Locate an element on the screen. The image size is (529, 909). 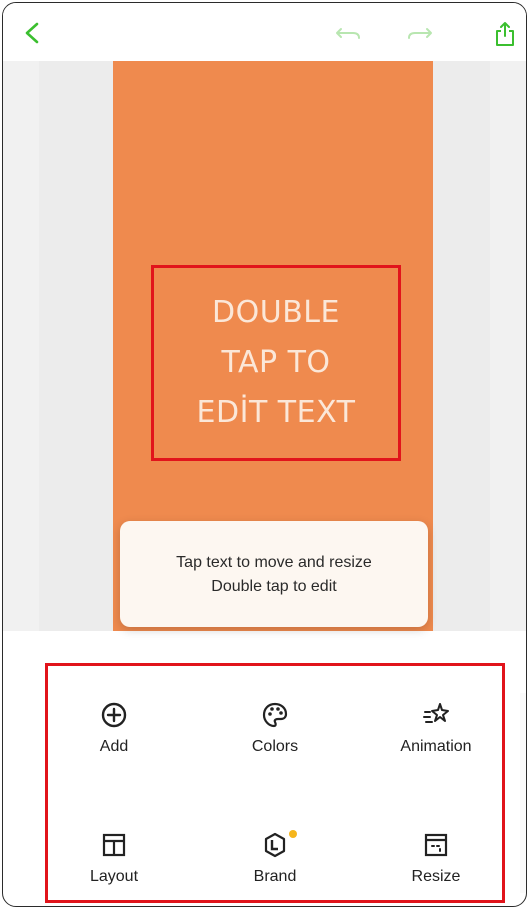
layout-grid-icon is located at coordinates (114, 845).